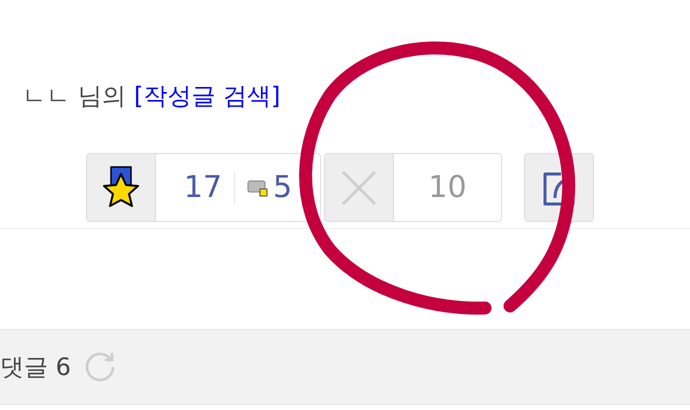 The width and height of the screenshot is (690, 410). I want to click on post-search-link: [작성글 검색], so click(207, 96).